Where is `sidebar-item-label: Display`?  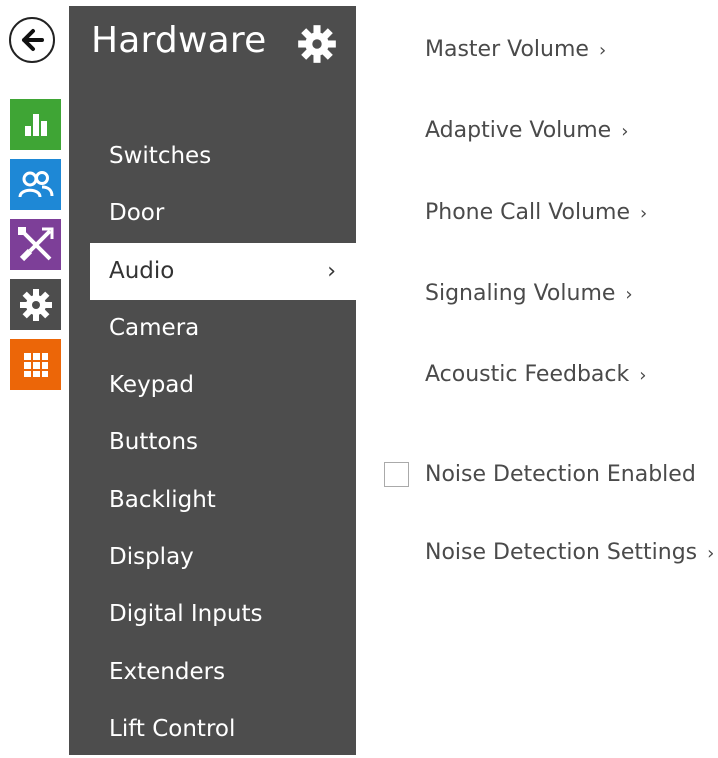 sidebar-item-label: Display is located at coordinates (151, 557).